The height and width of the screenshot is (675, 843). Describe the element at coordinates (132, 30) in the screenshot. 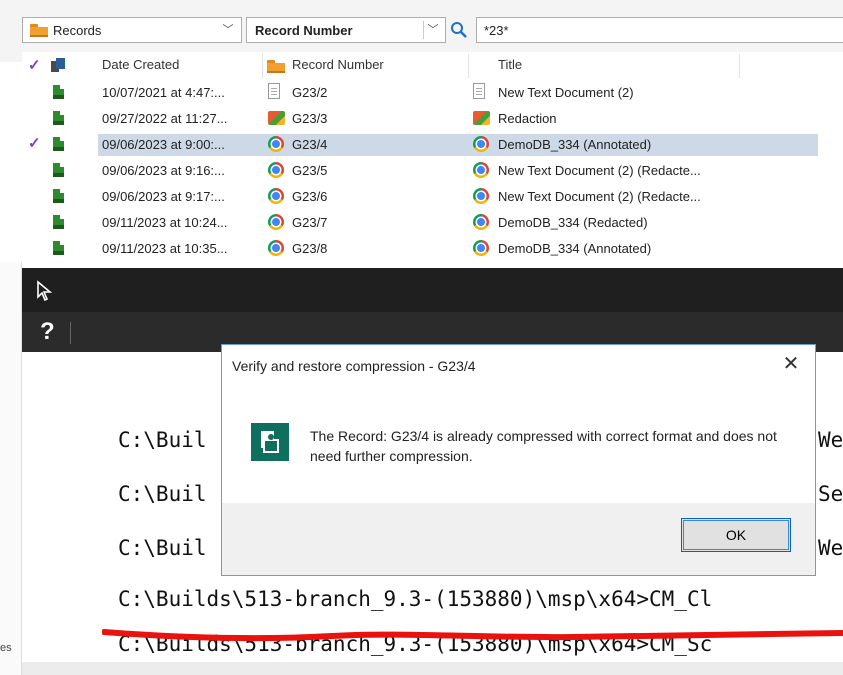

I see `search-scope-select: Records ﹀` at that location.